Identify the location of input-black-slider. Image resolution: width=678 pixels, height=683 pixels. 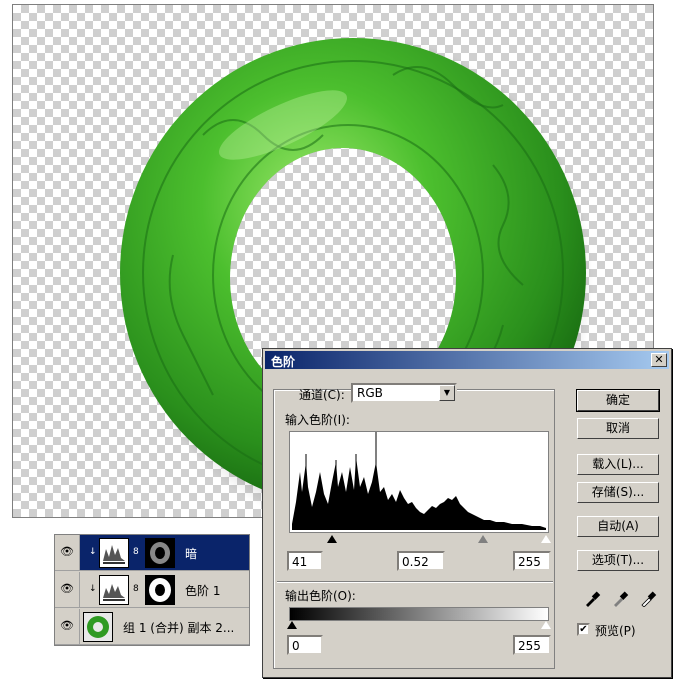
(332, 539).